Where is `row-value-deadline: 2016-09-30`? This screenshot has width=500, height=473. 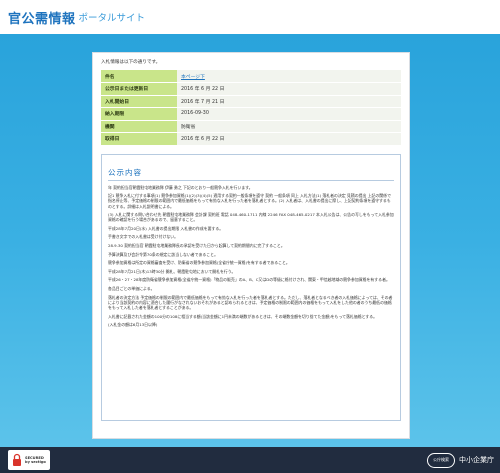 row-value-deadline: 2016-09-30 is located at coordinates (289, 114).